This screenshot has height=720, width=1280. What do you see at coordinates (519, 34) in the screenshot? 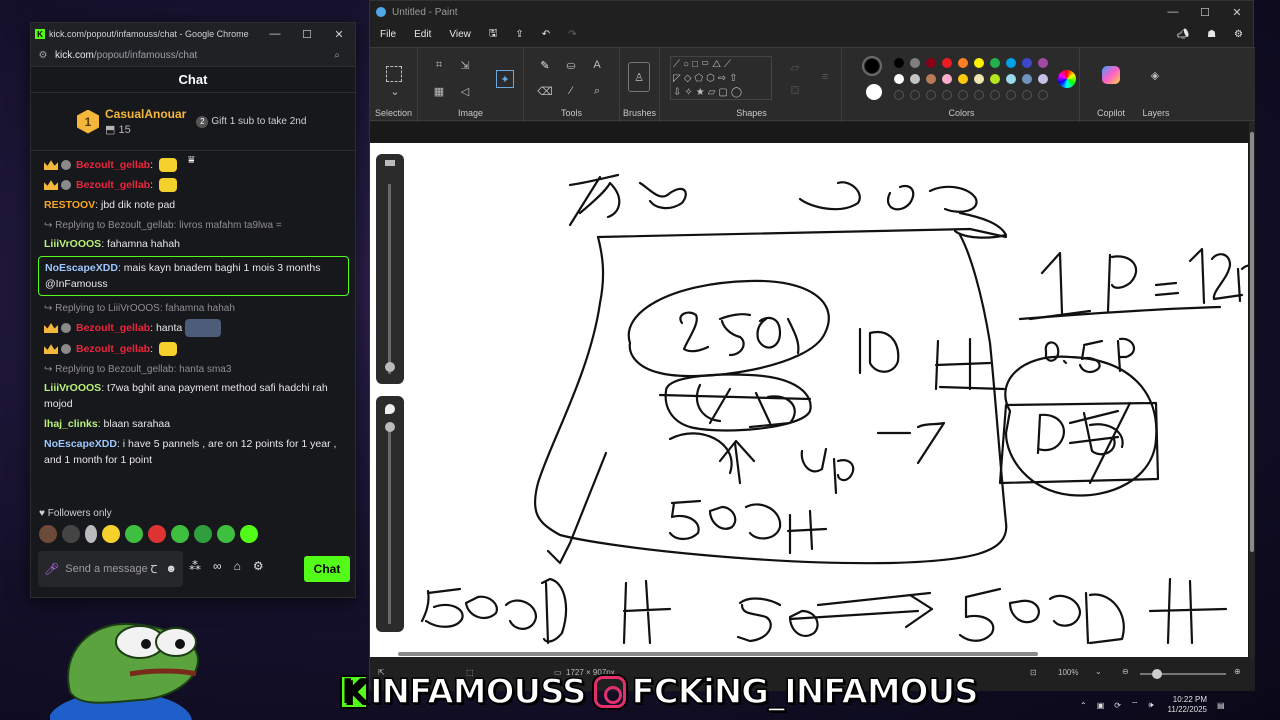
I see `share-icon: ⇪` at bounding box center [519, 34].